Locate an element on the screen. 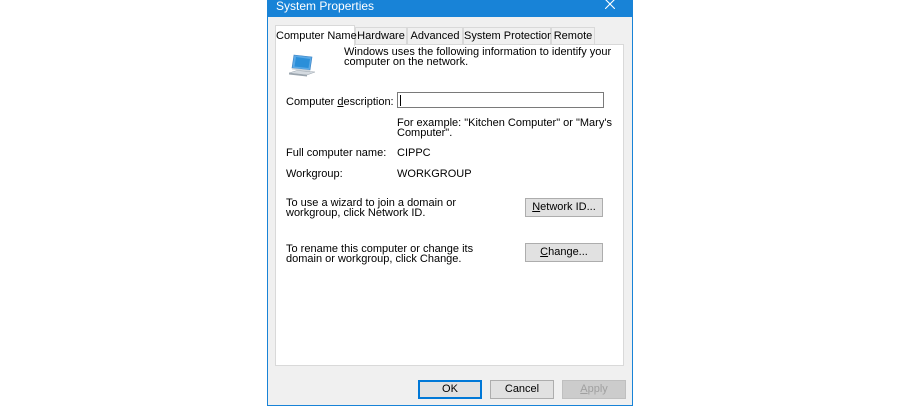 The width and height of the screenshot is (900, 406). computer-description-input is located at coordinates (500, 100).